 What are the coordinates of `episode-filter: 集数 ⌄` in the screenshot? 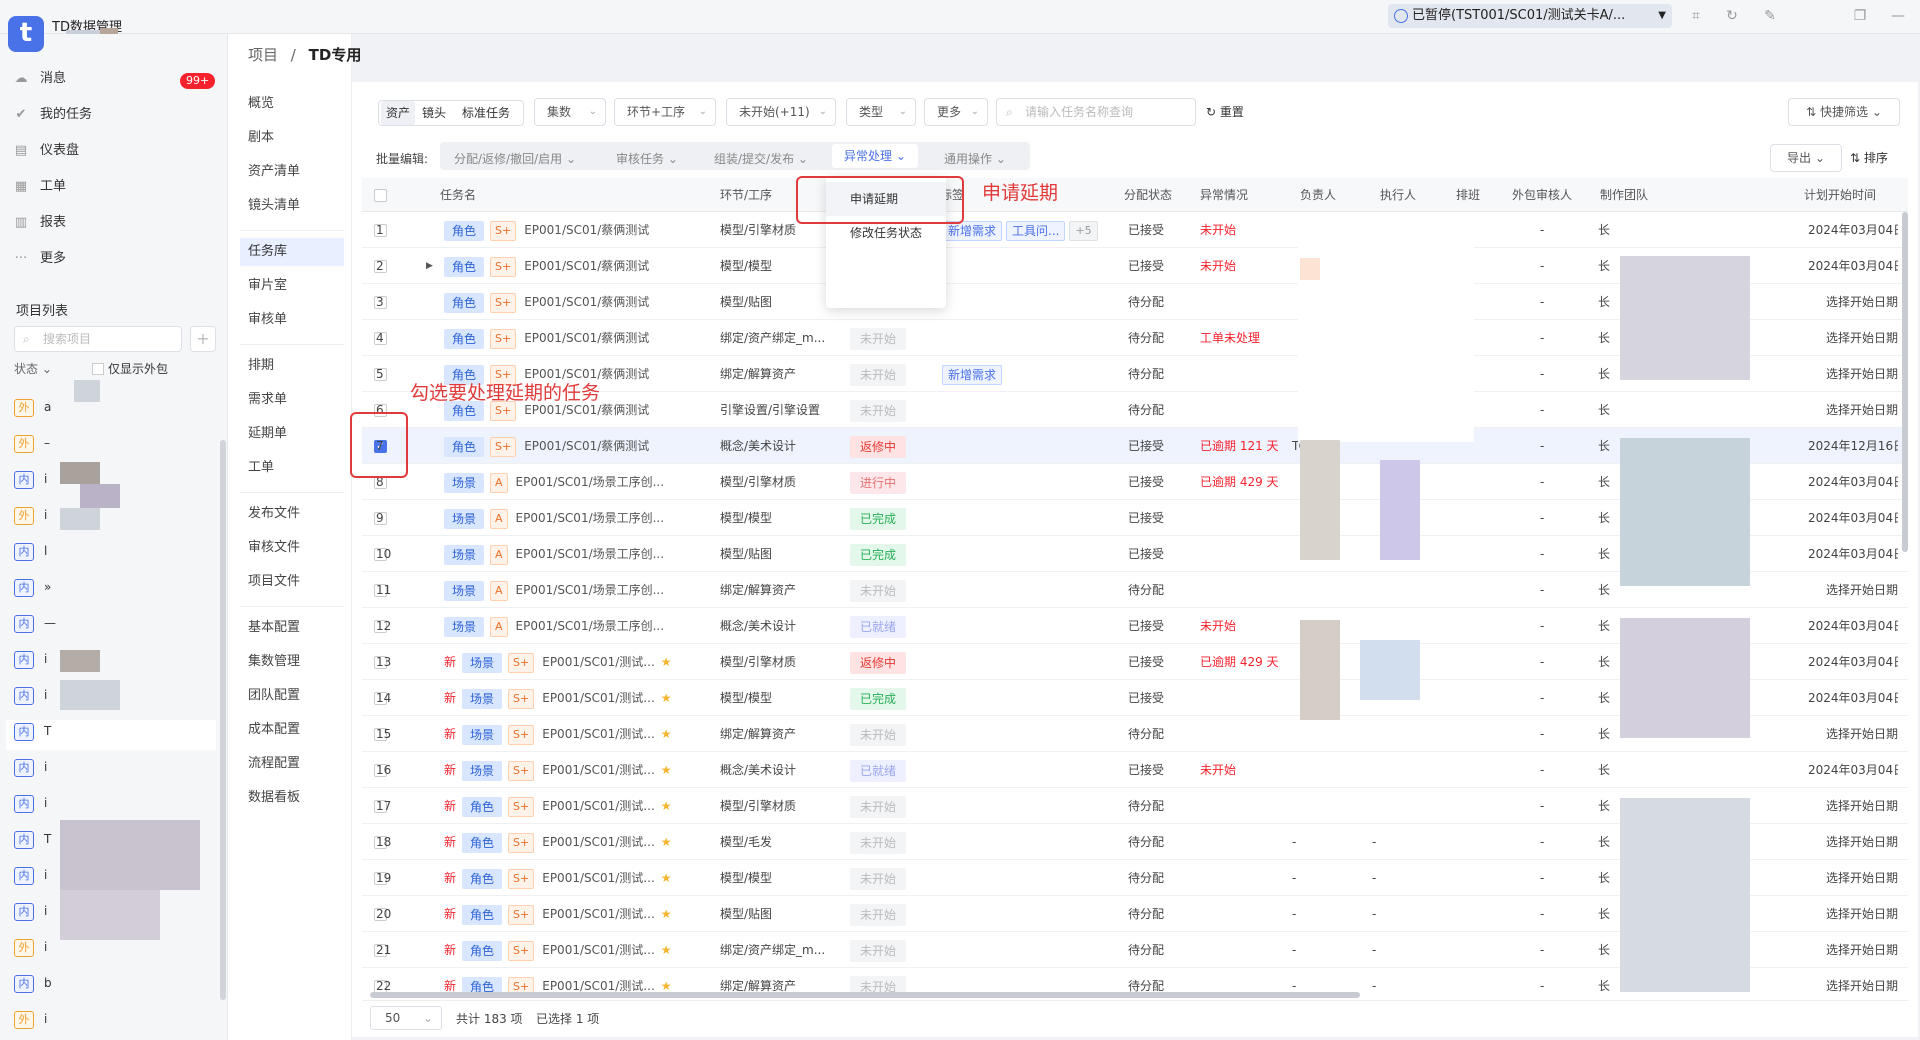 It's located at (570, 112).